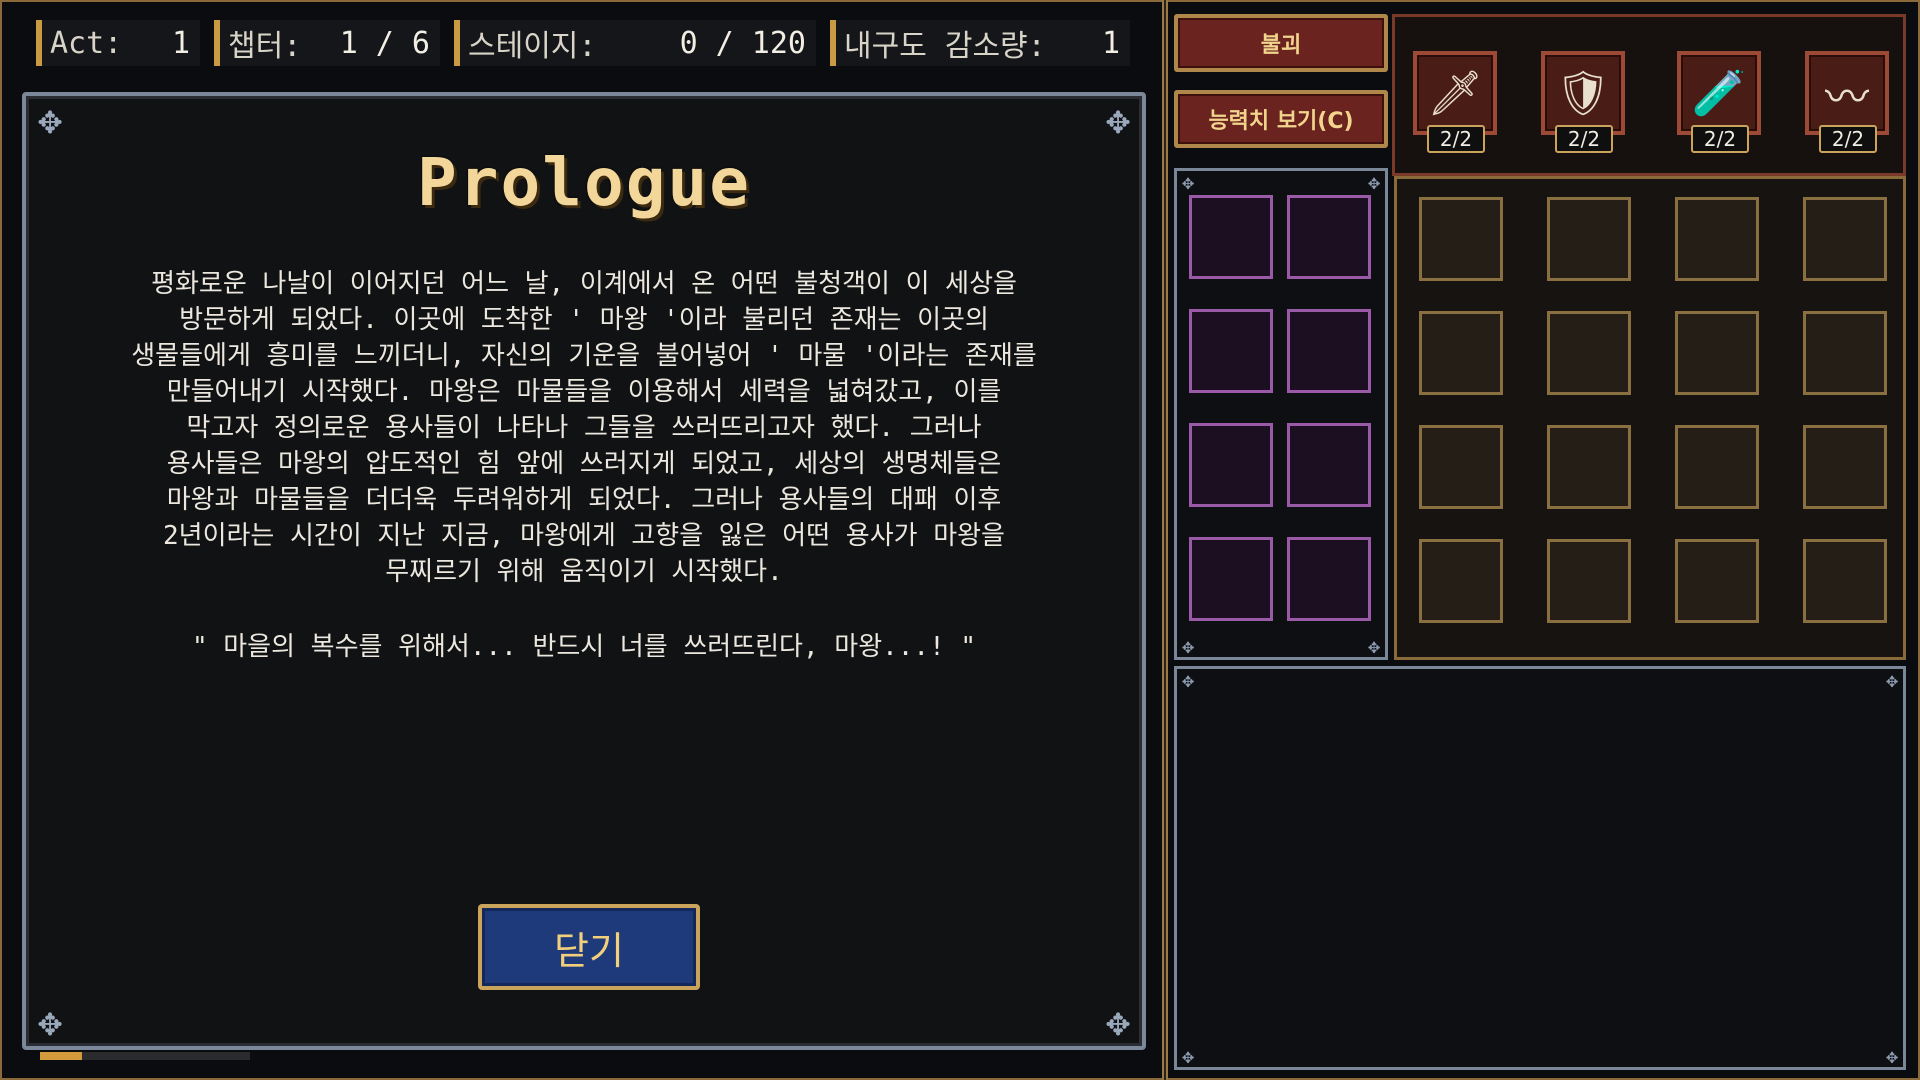 The width and height of the screenshot is (1920, 1080). I want to click on equipment-slot-armor: 🛡, so click(1583, 93).